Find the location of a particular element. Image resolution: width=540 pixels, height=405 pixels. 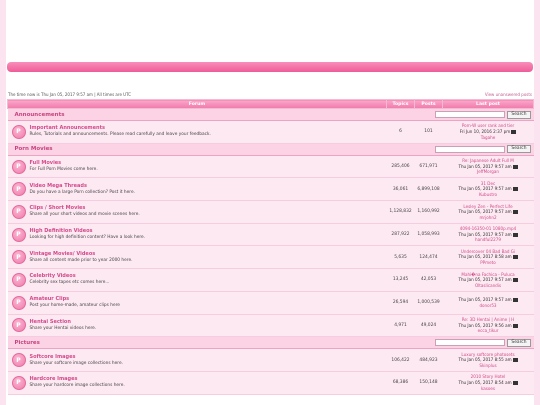

last-post-author-link: handful2279 is located at coordinates (488, 240).